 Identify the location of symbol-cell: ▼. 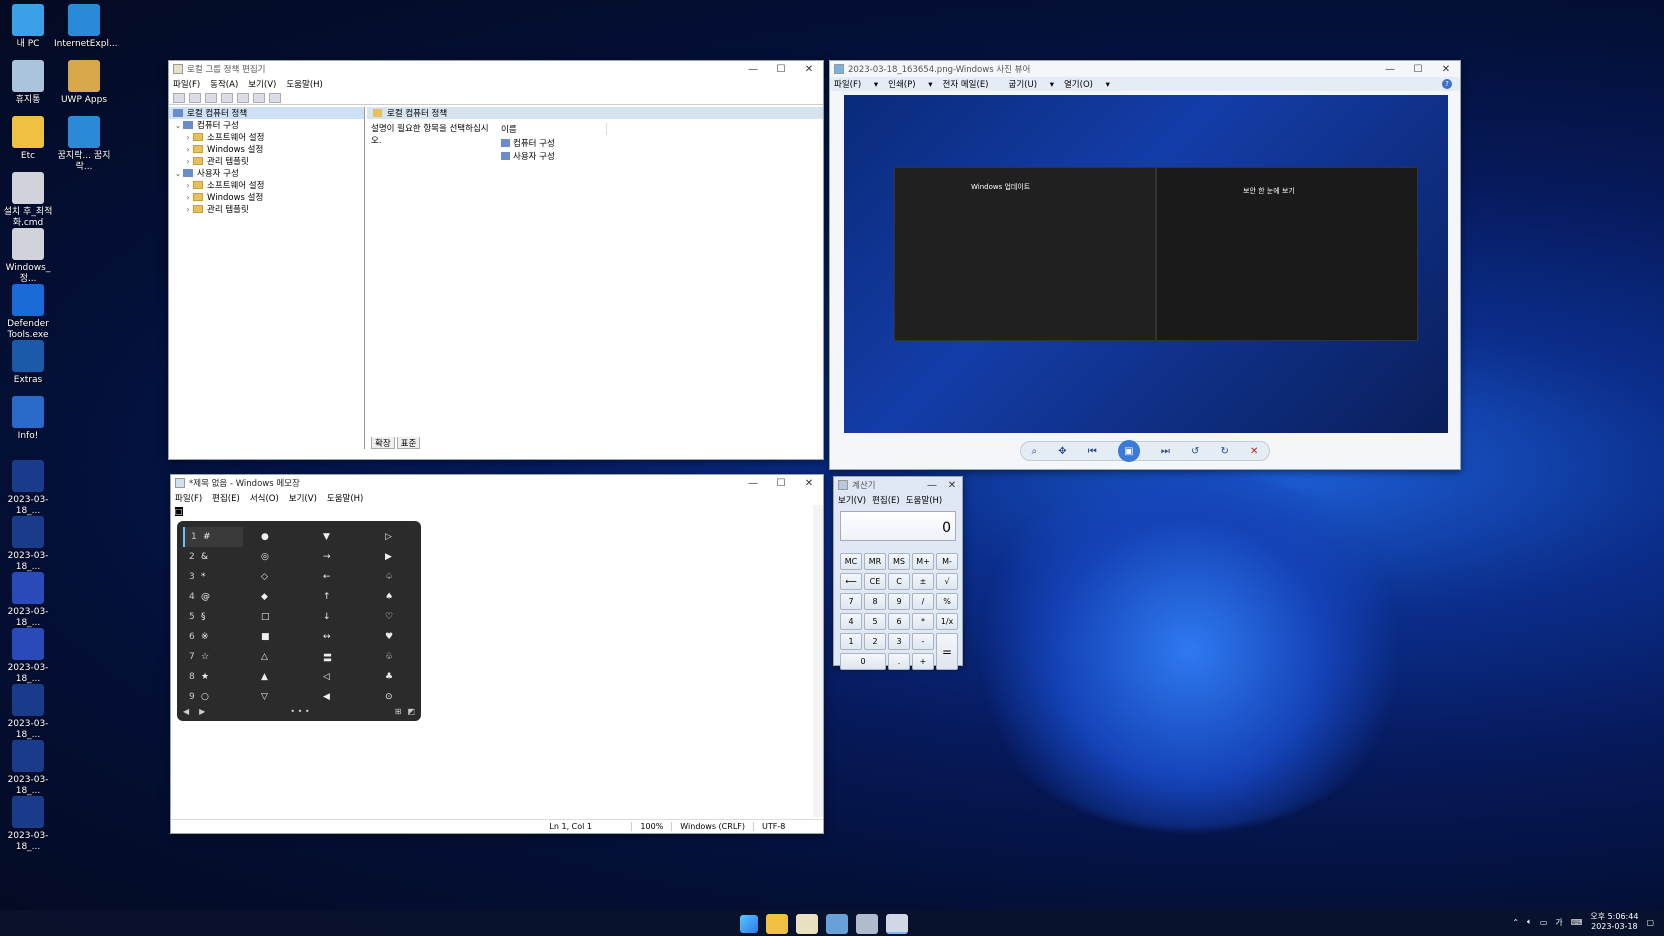
(336, 537).